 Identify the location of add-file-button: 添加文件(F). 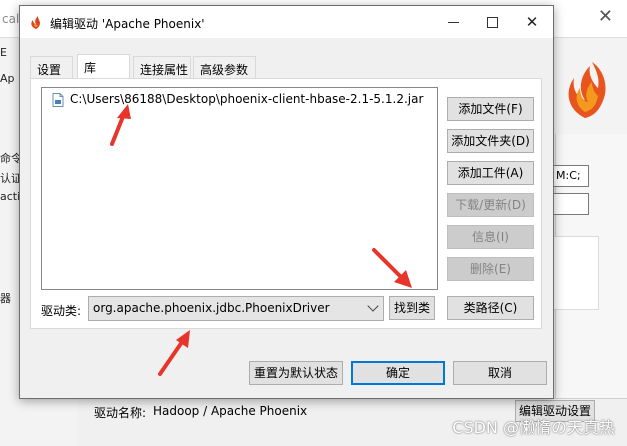
(490, 109).